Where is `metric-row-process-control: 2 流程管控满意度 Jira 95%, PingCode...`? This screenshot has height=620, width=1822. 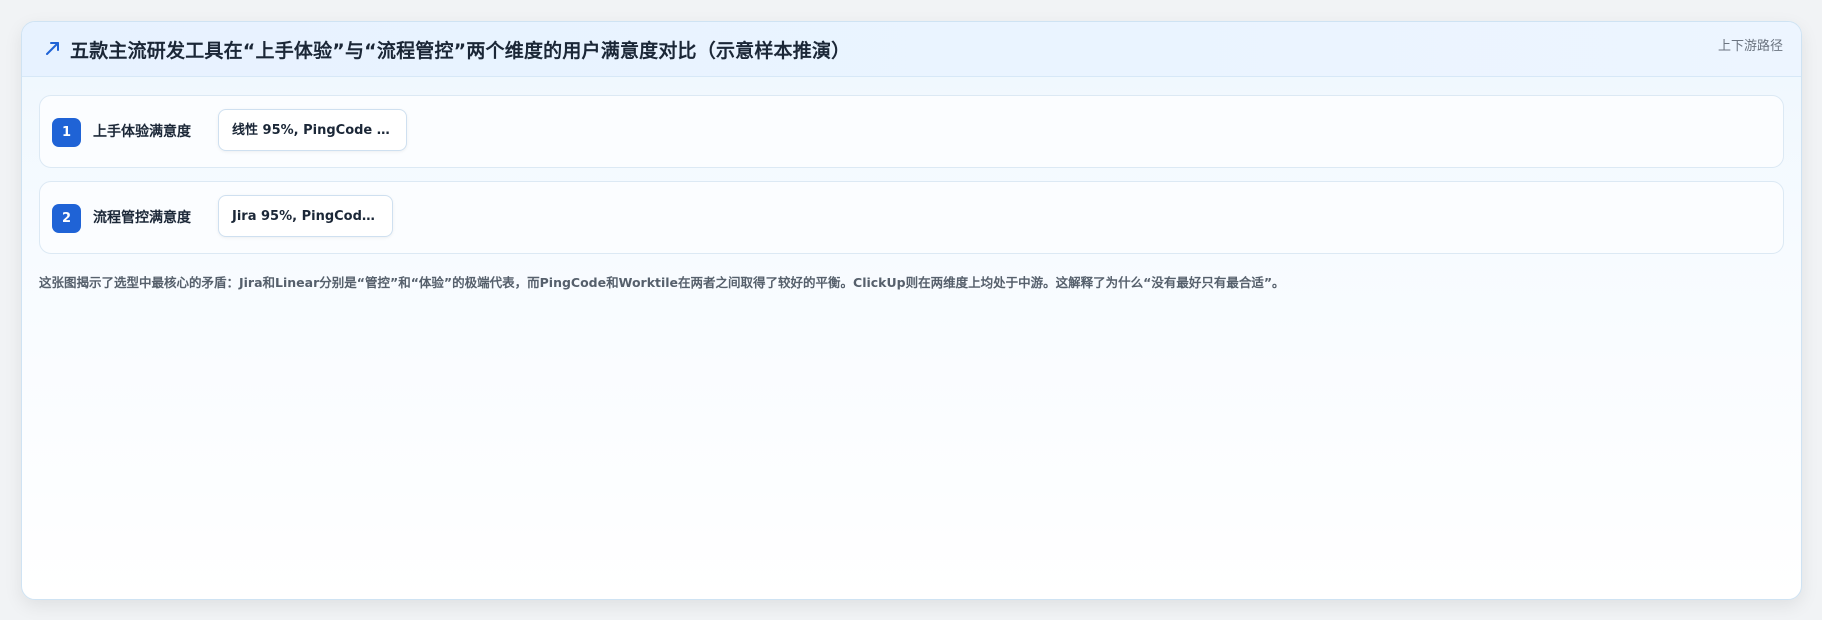
metric-row-process-control: 2 流程管控满意度 Jira 95%, PingCode... is located at coordinates (911, 217).